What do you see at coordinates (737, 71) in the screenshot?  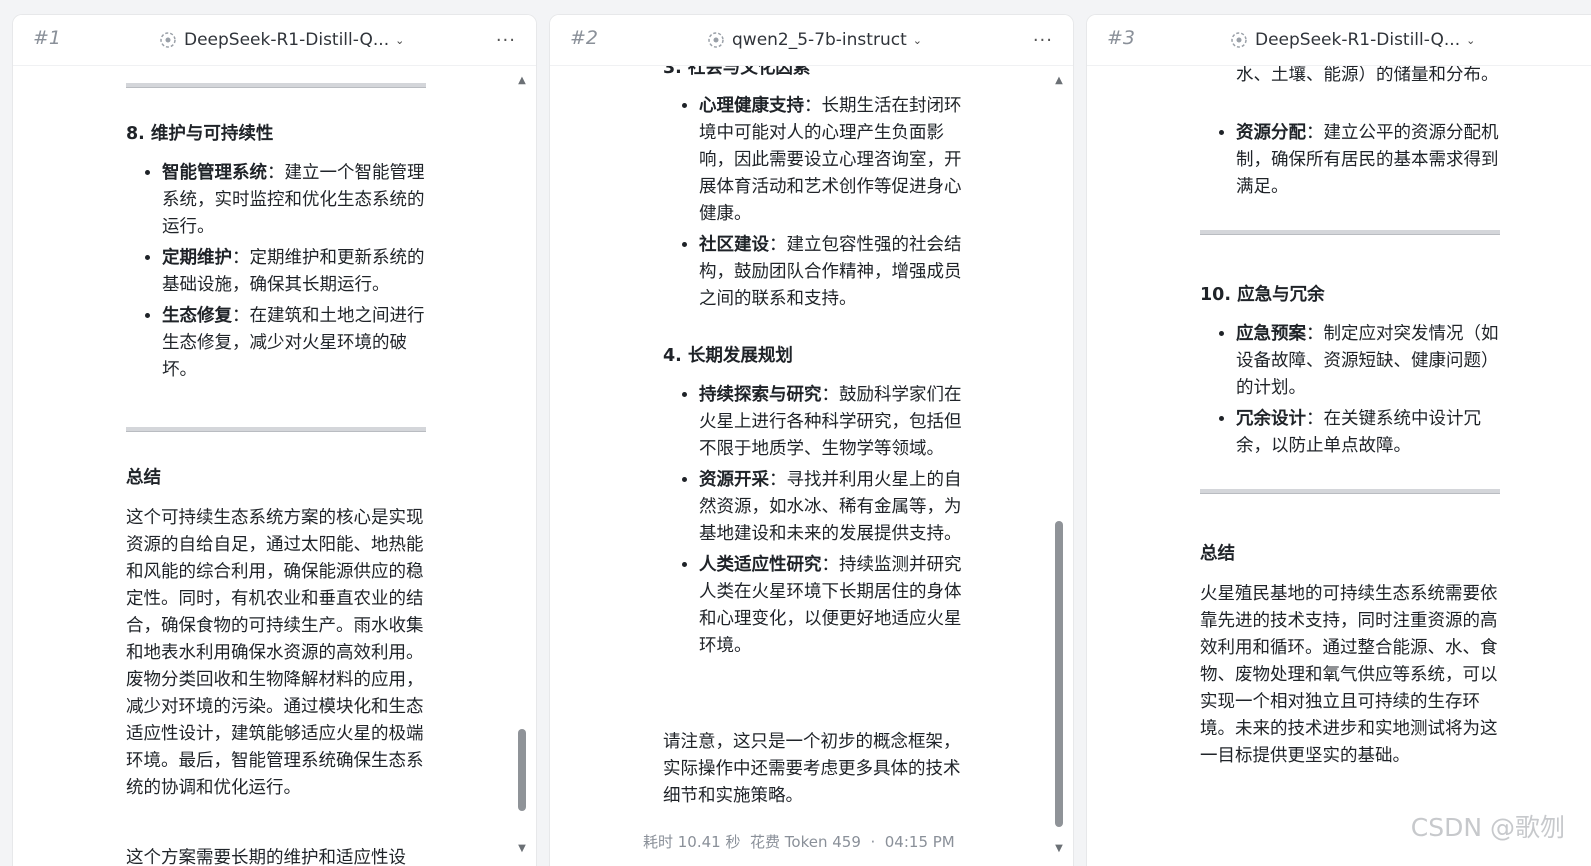 I see `section-heading: 3. 社会与文化因素` at bounding box center [737, 71].